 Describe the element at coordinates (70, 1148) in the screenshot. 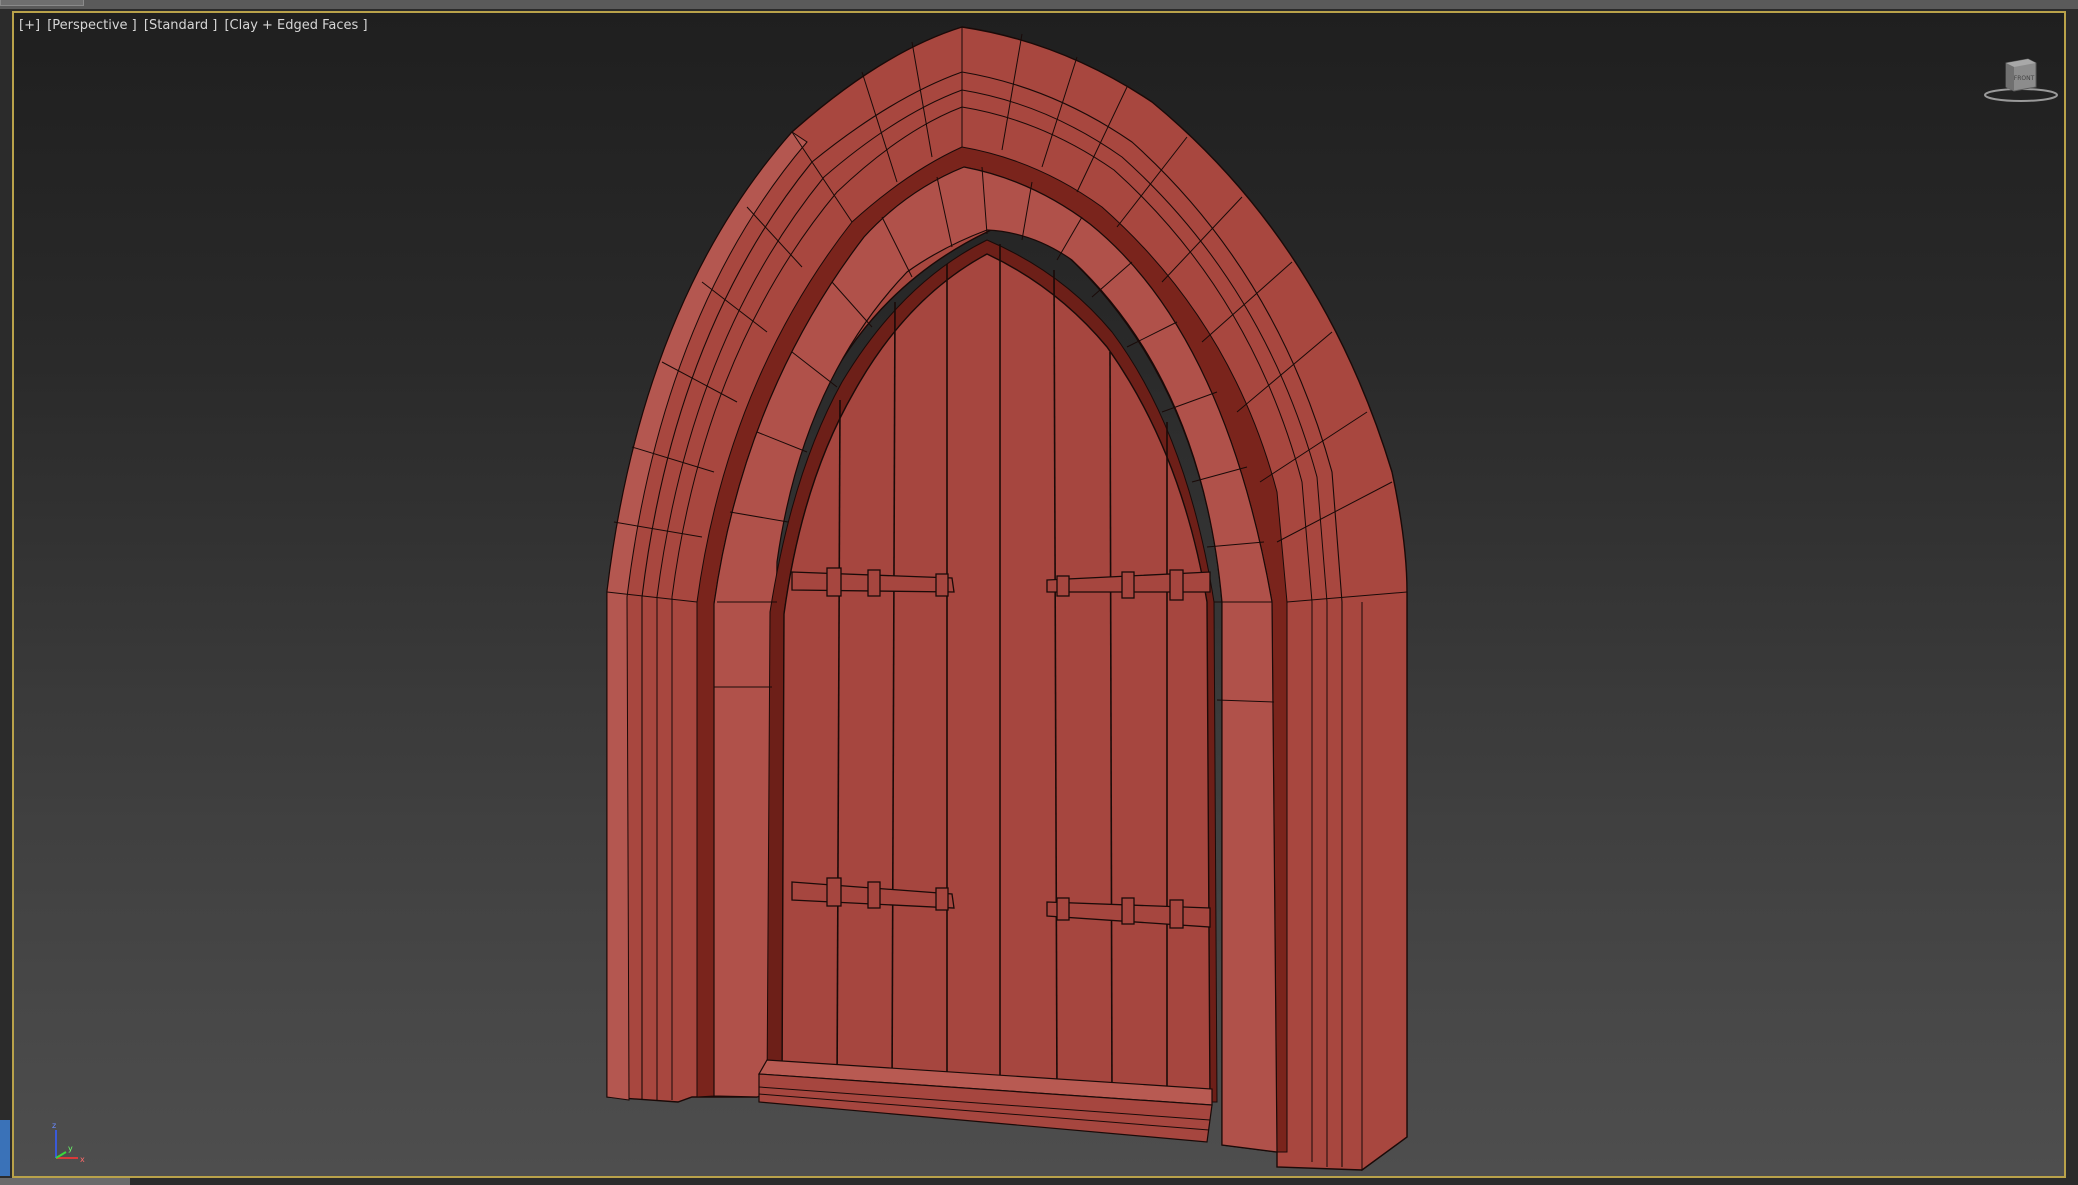

I see `axis-y-label: y` at that location.